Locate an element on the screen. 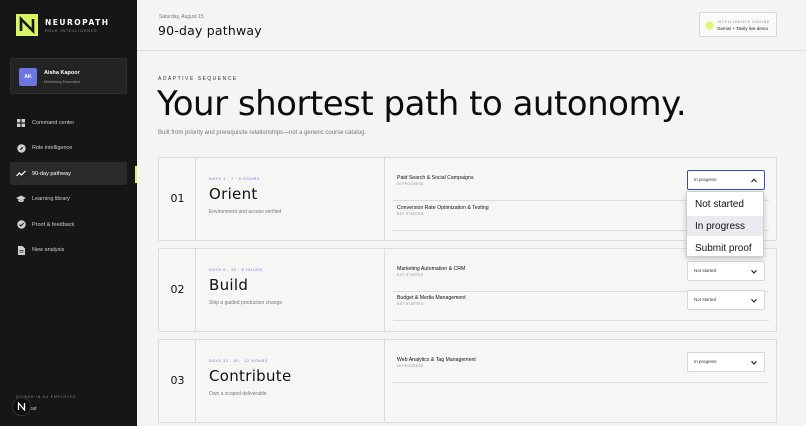  n-logo-icon is located at coordinates (21, 406).